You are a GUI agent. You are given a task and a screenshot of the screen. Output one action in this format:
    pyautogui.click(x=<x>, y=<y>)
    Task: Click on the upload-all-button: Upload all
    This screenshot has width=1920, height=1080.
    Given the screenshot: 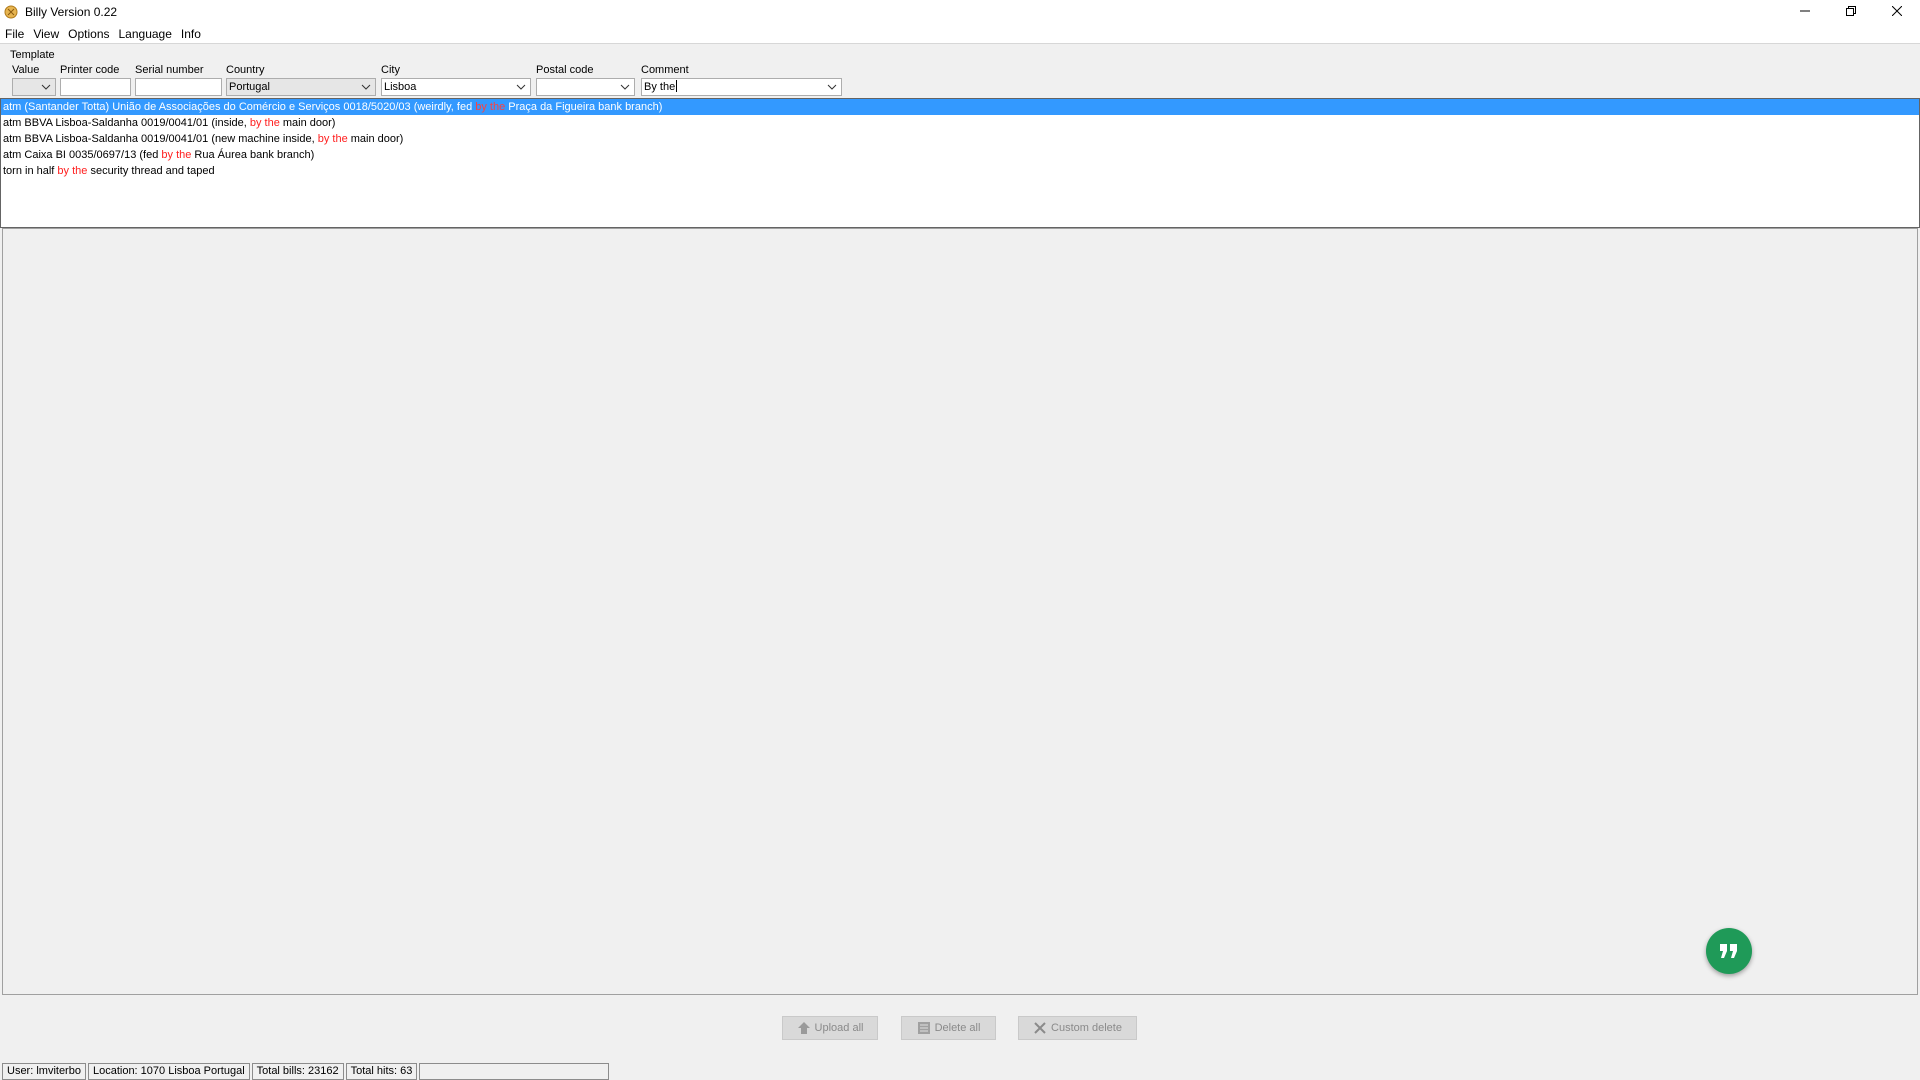 What is the action you would take?
    pyautogui.click(x=830, y=1028)
    